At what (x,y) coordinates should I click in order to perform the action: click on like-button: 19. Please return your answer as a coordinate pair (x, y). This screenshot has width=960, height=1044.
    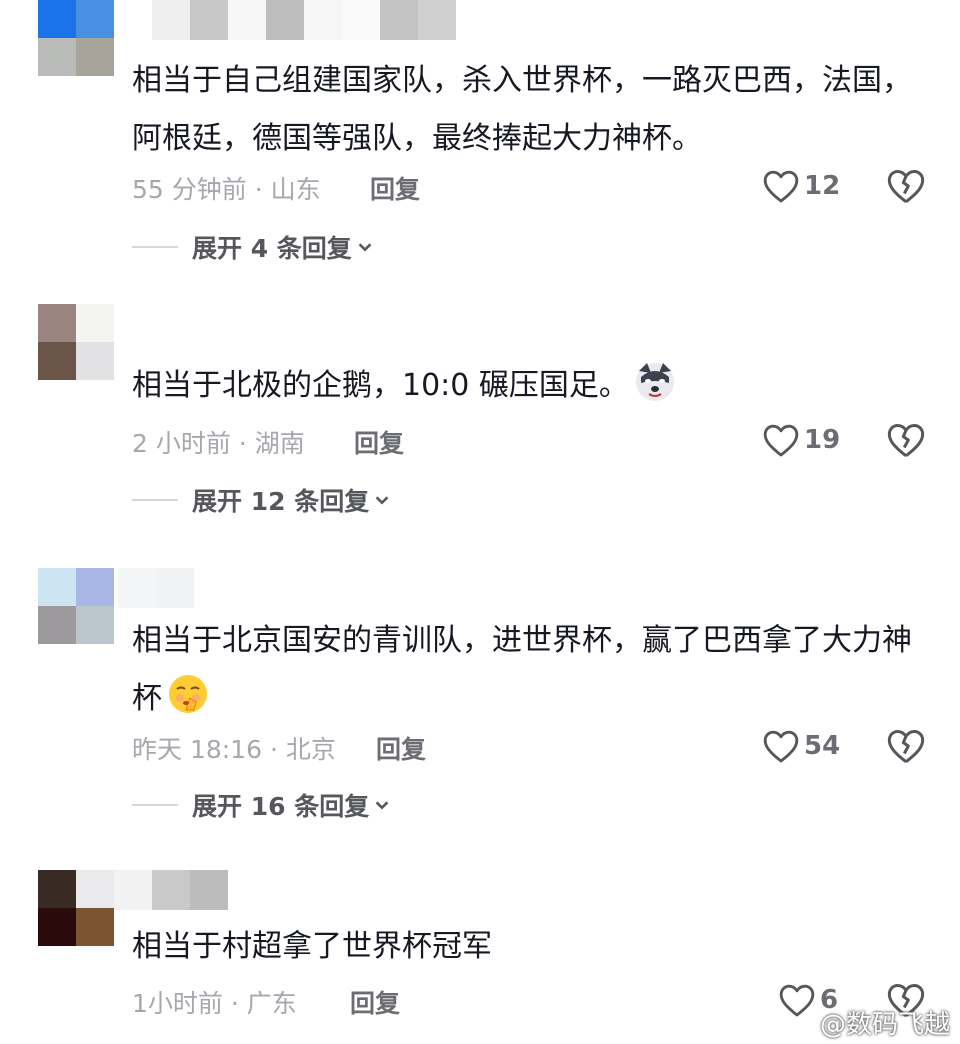
    Looking at the image, I should click on (801, 440).